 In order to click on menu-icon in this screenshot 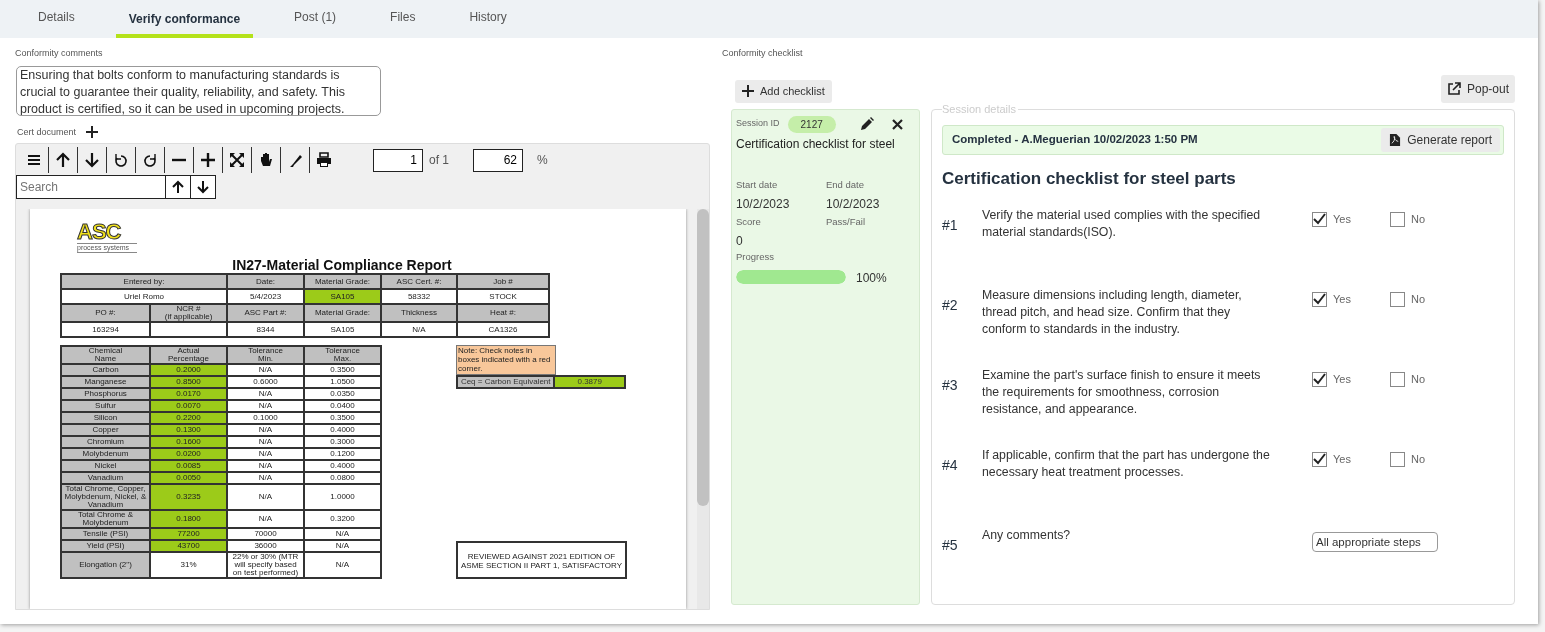, I will do `click(34, 160)`.